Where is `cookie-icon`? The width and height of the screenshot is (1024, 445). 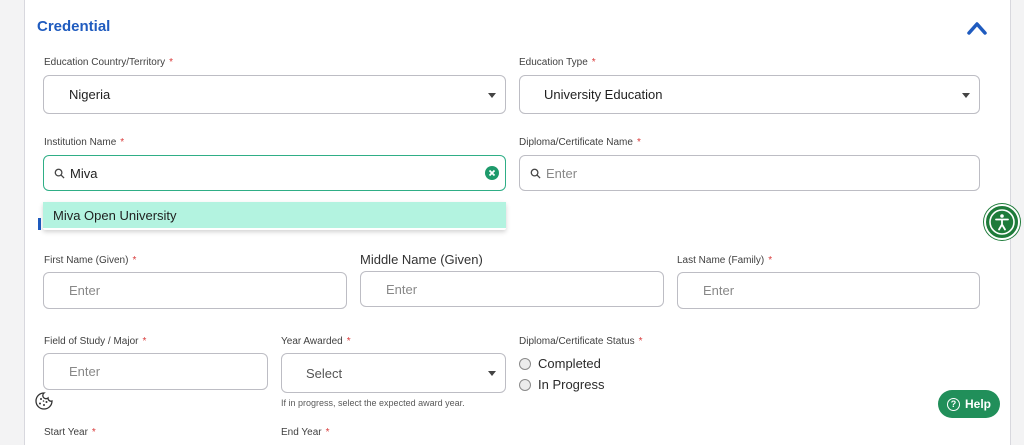
cookie-icon is located at coordinates (44, 401).